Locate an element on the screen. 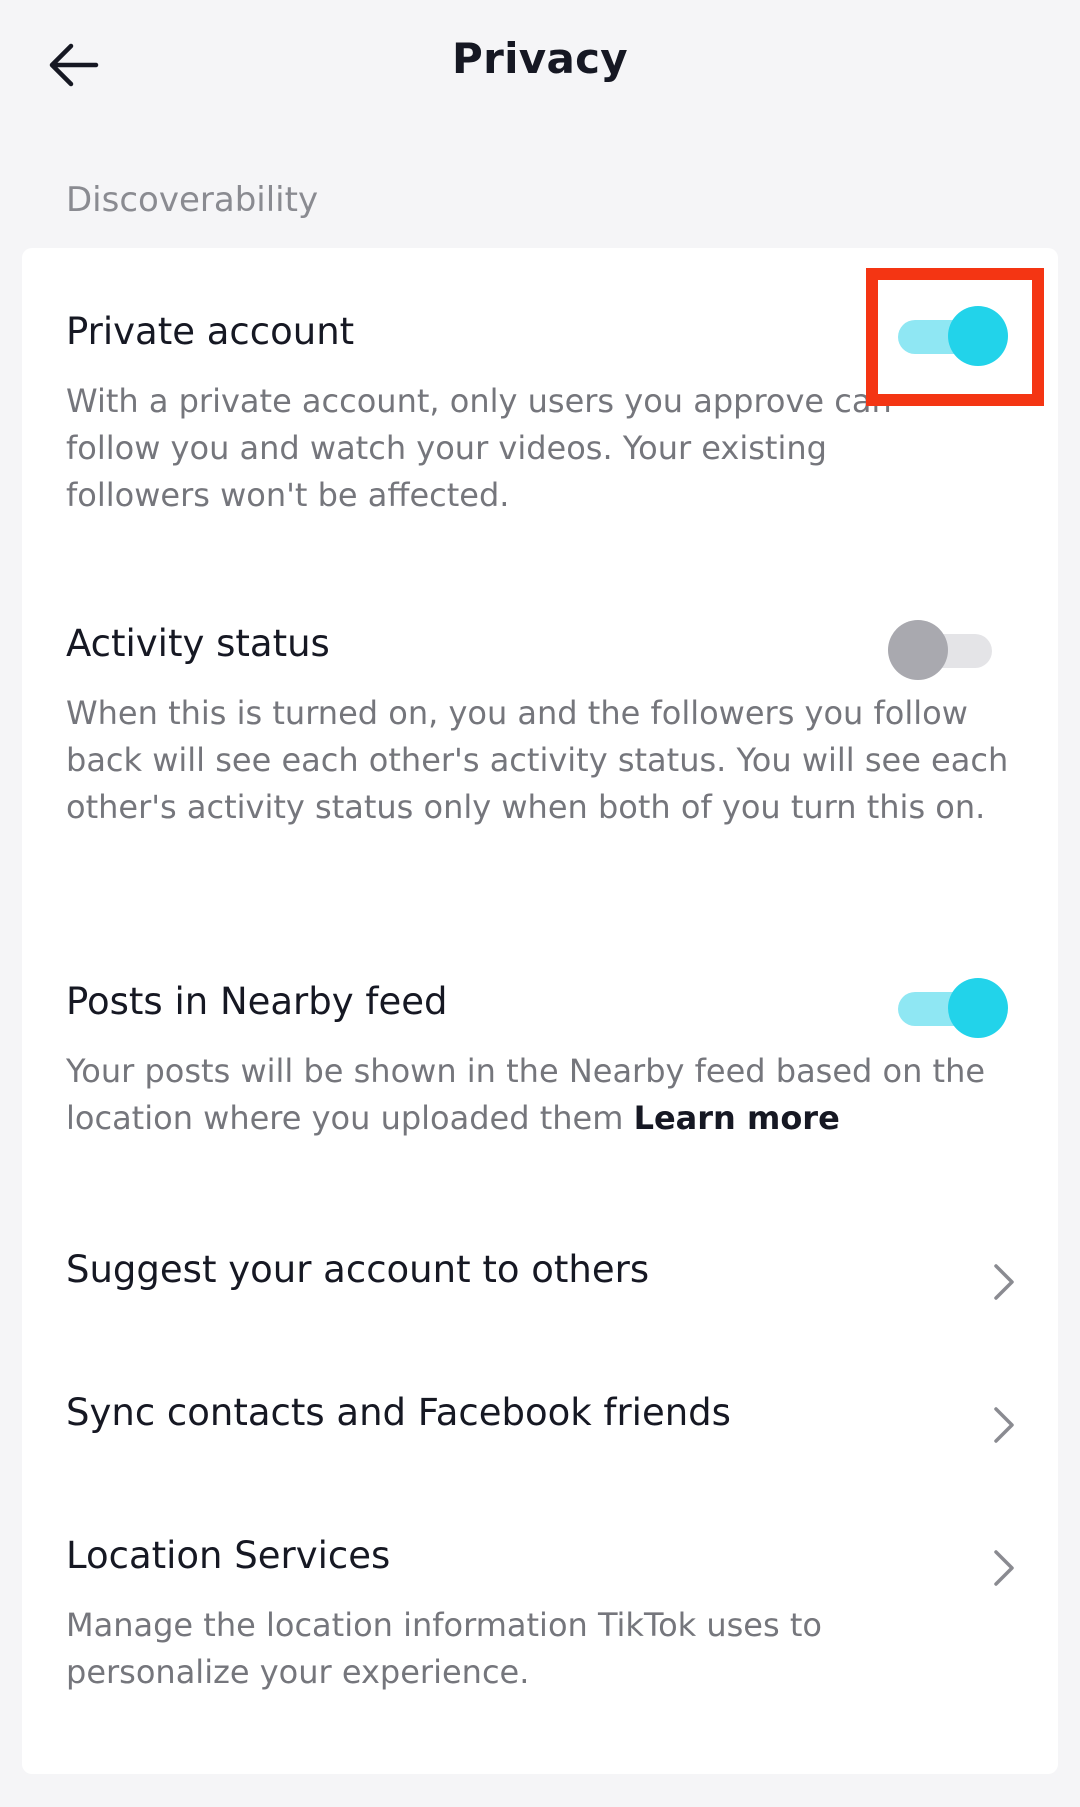  setting-sync-contacts: Sync contacts and Facebook friends is located at coordinates (561, 1421).